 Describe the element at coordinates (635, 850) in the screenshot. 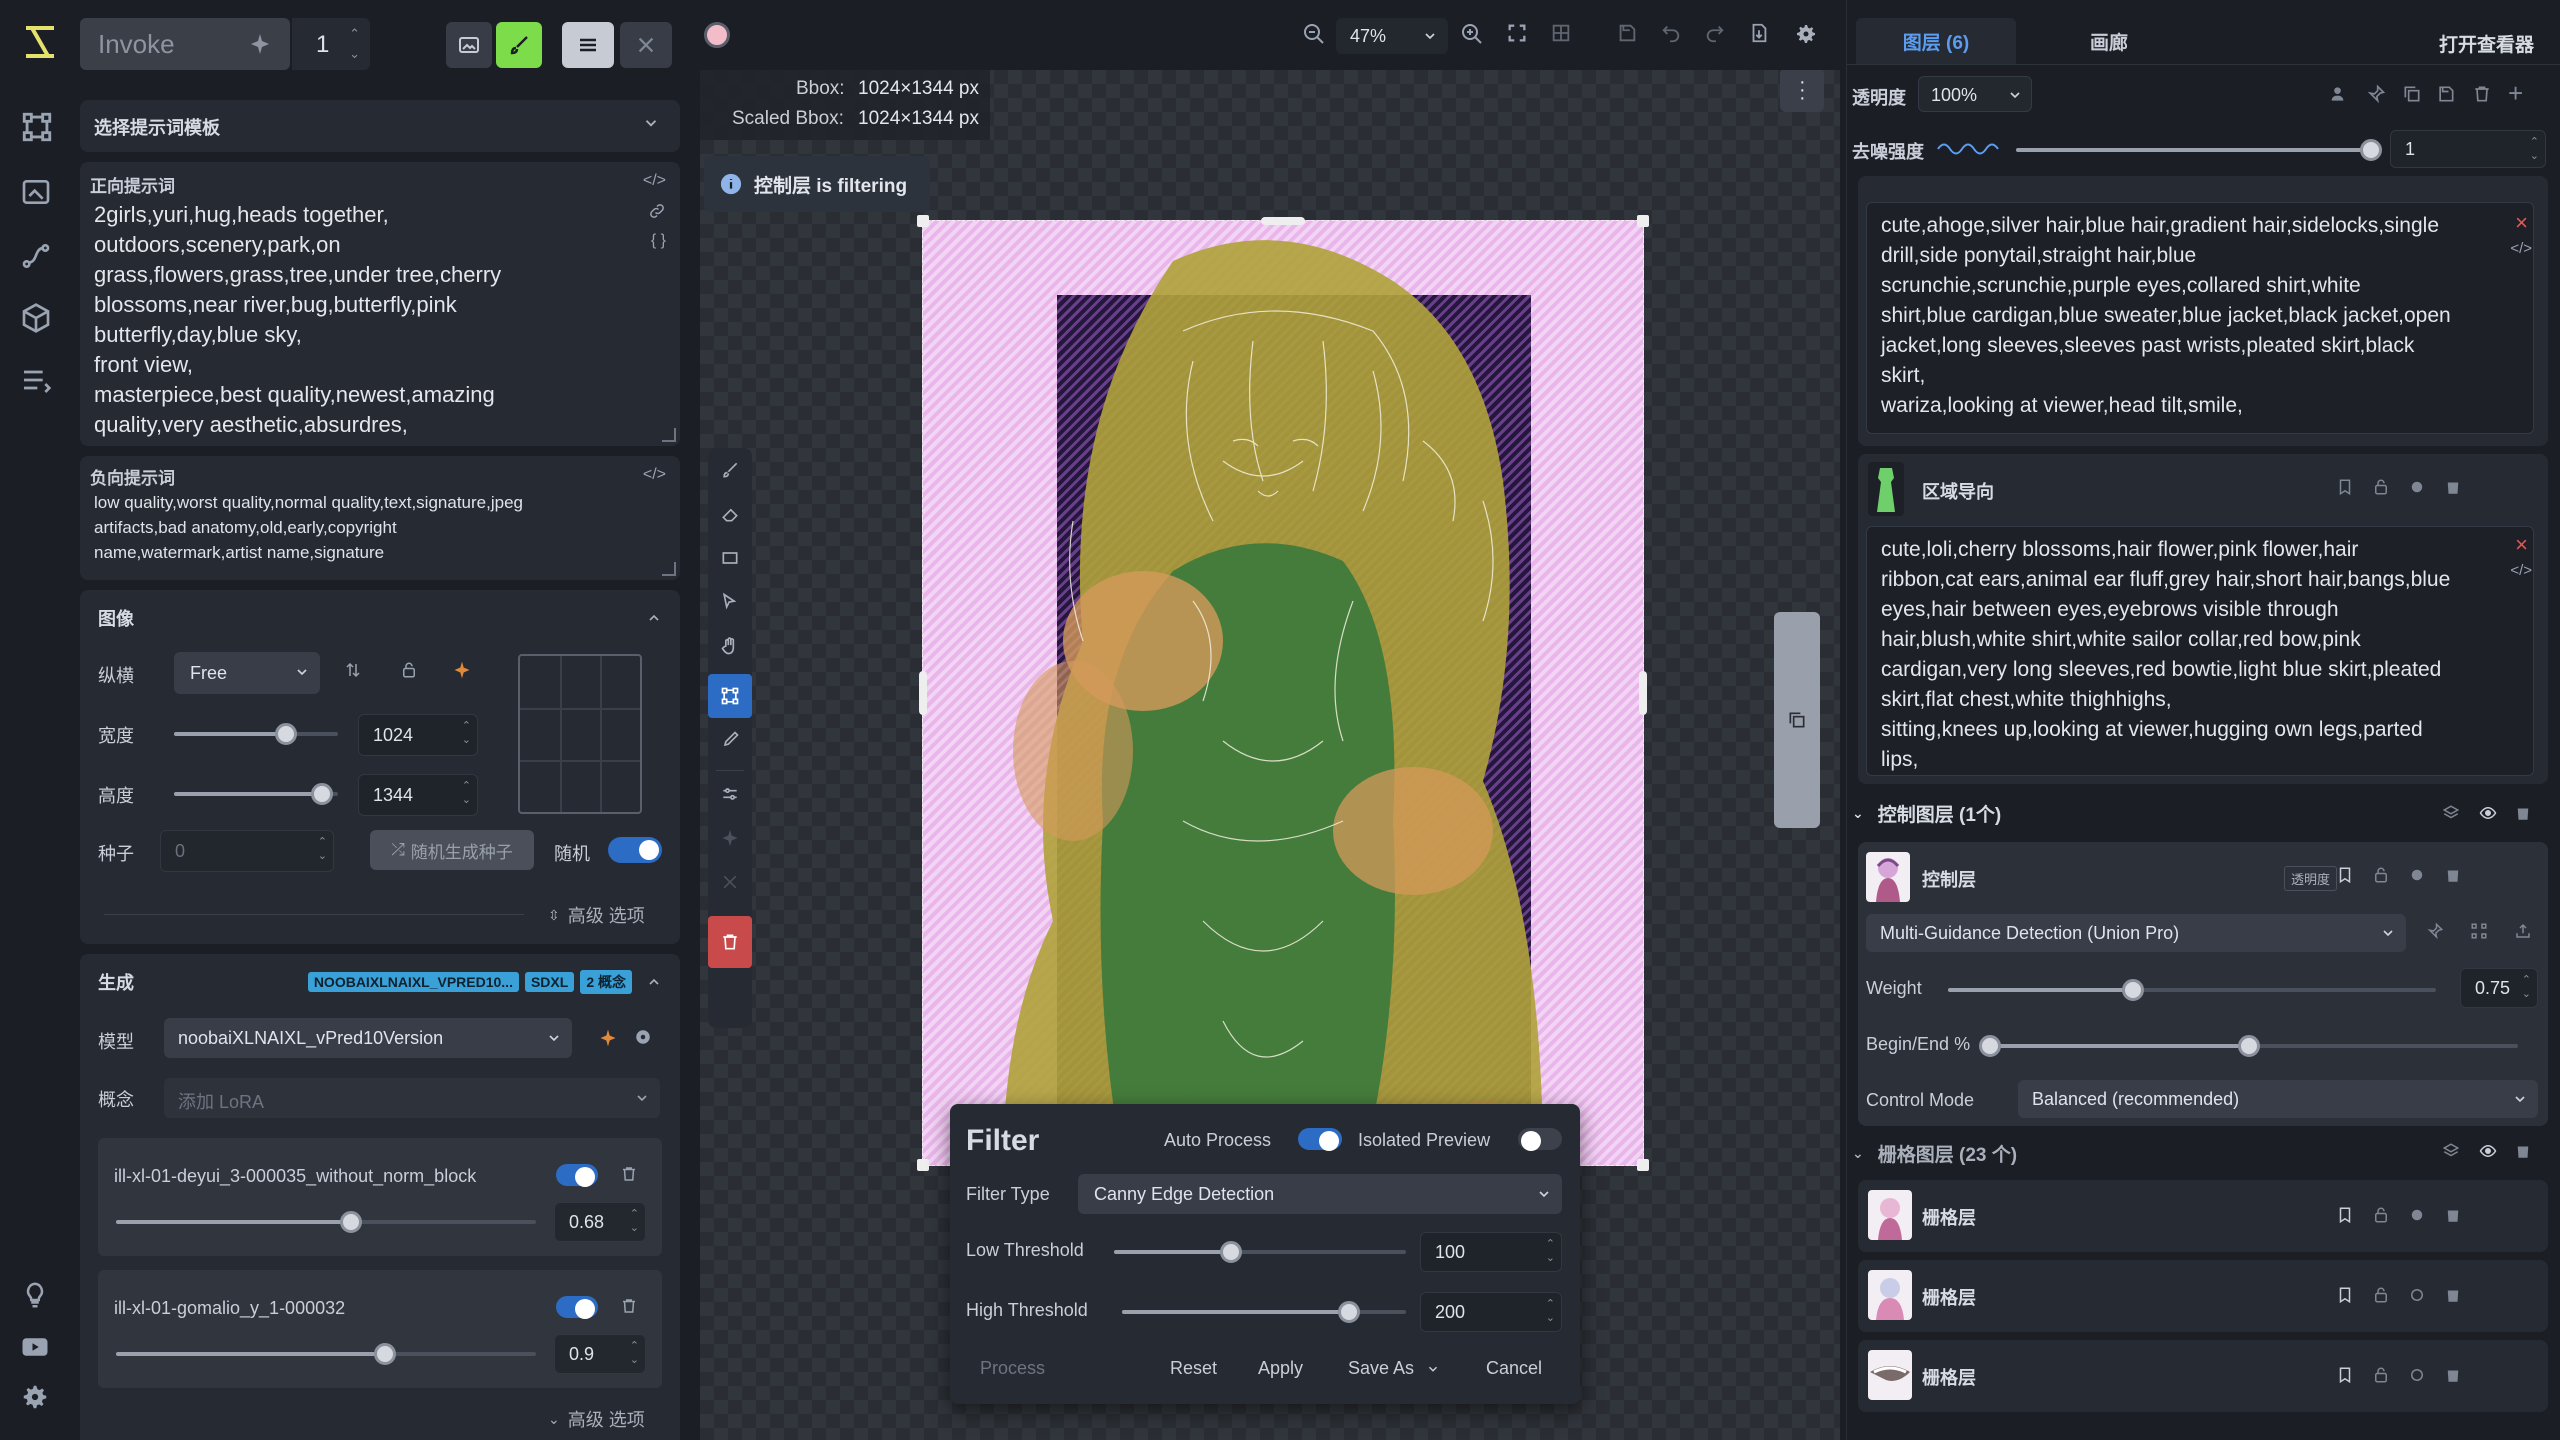

I see `random-seed-toggle` at that location.